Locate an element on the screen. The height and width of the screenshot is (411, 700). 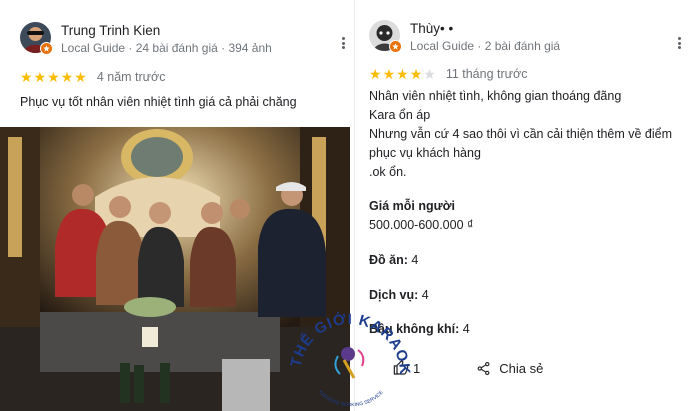
share-button: Chia sẻ is located at coordinates (509, 368).